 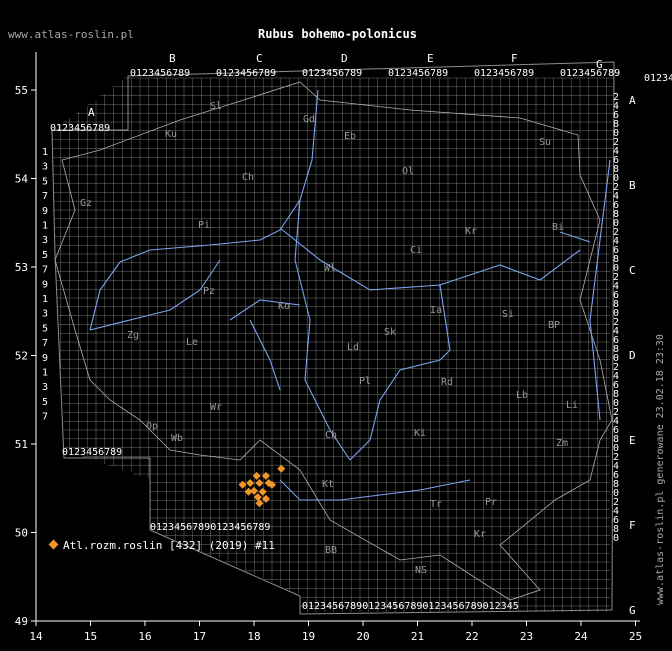 What do you see at coordinates (284, 306) in the screenshot?
I see `region-label: Ko` at bounding box center [284, 306].